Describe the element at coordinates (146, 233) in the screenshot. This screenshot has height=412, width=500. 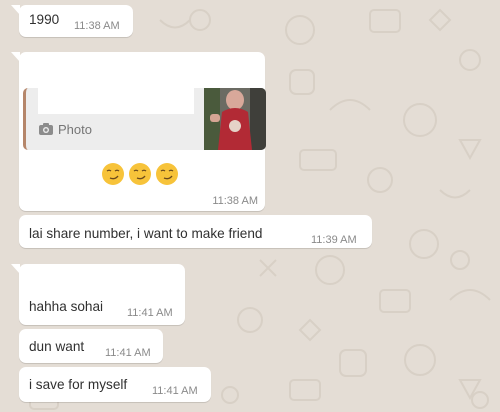
I see `message-text: lai share number, i want to make friend` at that location.